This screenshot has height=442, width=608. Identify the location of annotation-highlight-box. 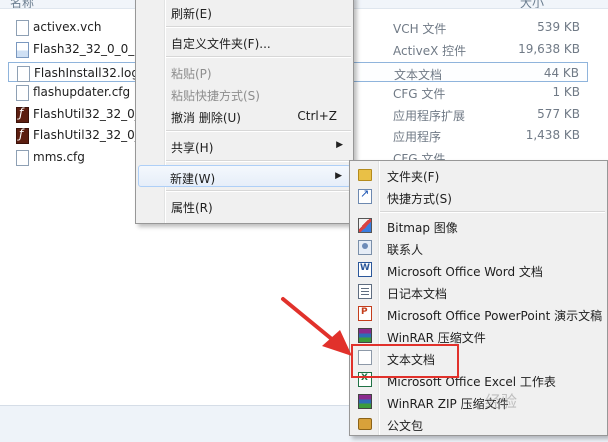
(405, 361).